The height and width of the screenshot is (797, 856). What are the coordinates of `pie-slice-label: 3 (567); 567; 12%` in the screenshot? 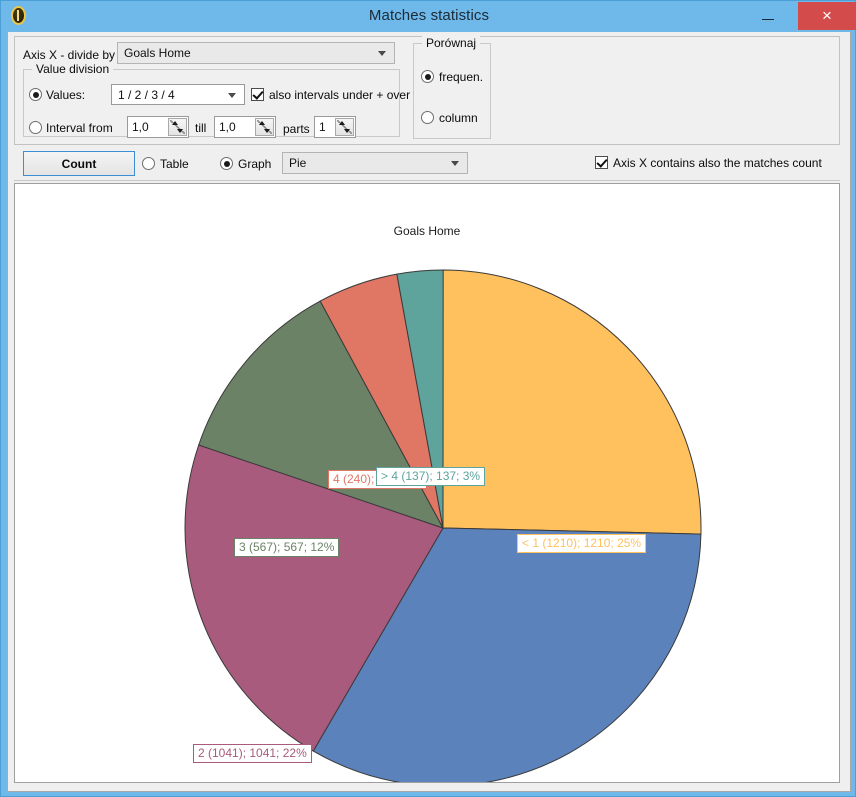 It's located at (287, 547).